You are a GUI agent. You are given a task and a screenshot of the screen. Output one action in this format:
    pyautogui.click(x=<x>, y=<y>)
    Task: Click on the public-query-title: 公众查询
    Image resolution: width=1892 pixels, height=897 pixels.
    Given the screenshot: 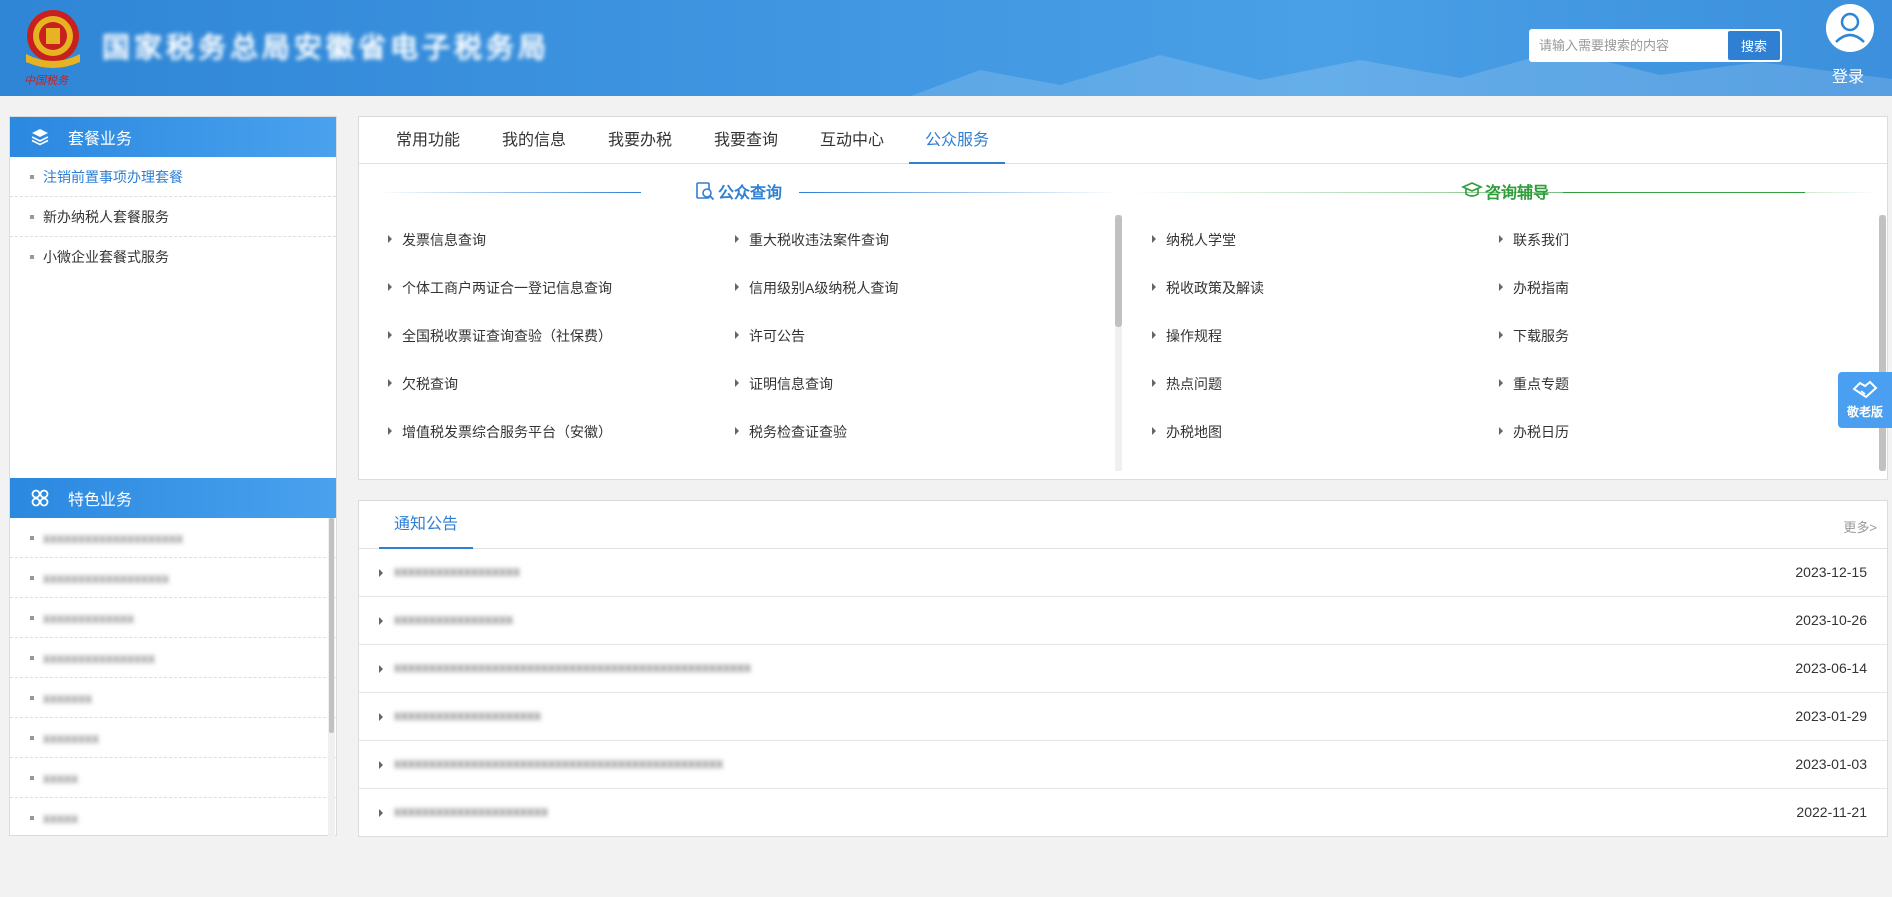 What is the action you would take?
    pyautogui.click(x=750, y=193)
    